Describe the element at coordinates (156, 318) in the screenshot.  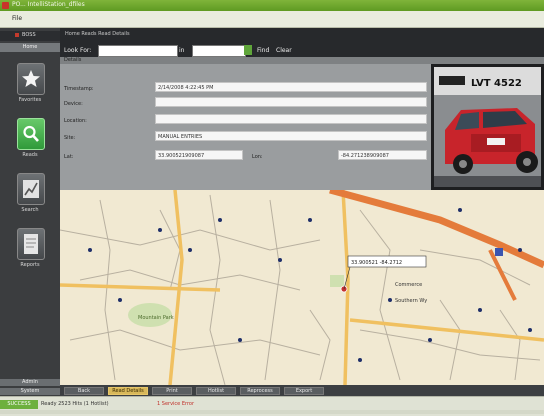
I see `map-label-park: Mountain Park` at that location.